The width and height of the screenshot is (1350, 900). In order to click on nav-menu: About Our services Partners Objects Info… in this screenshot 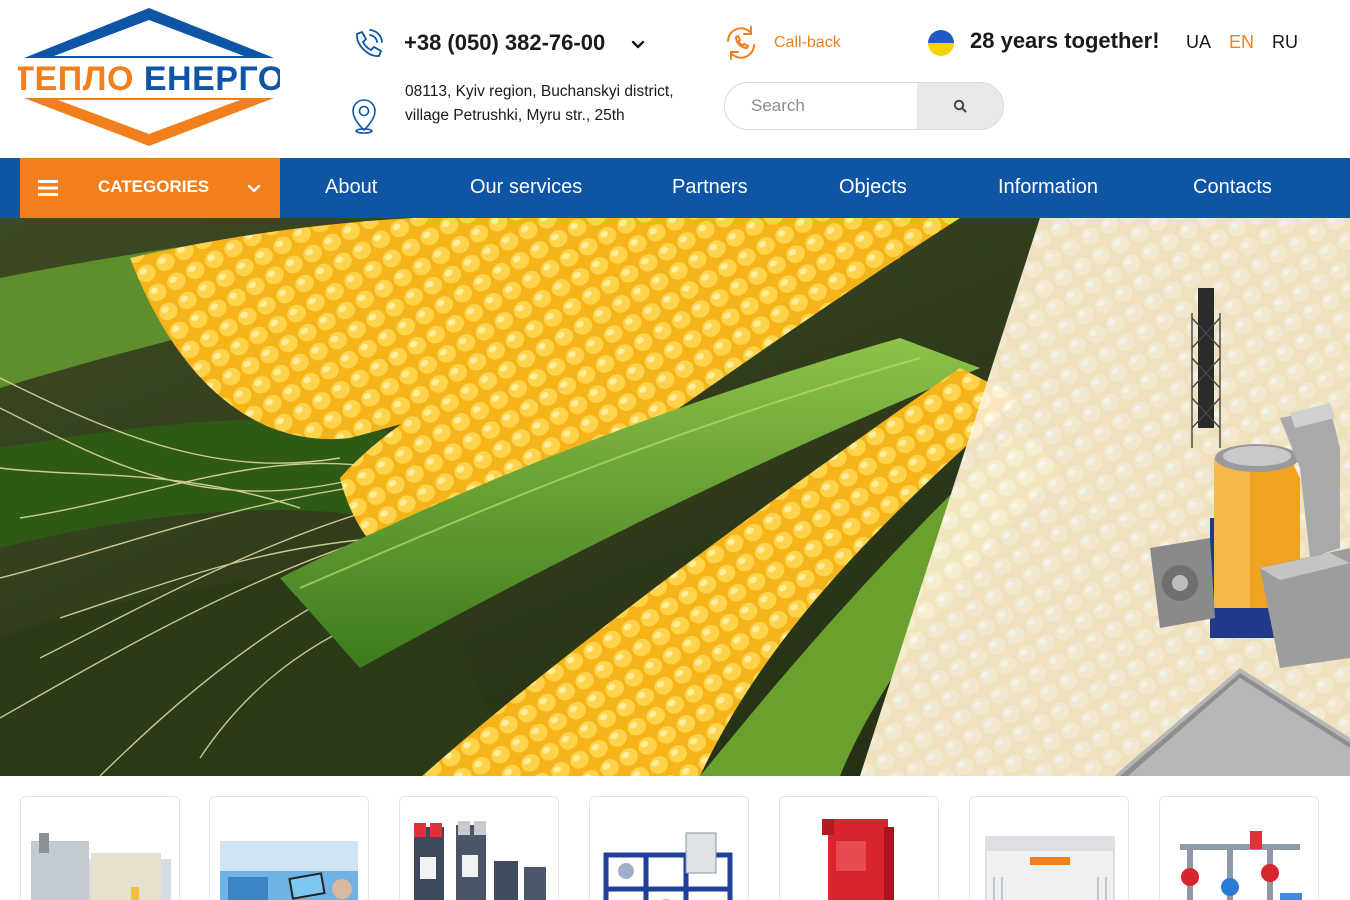, I will do `click(815, 188)`.